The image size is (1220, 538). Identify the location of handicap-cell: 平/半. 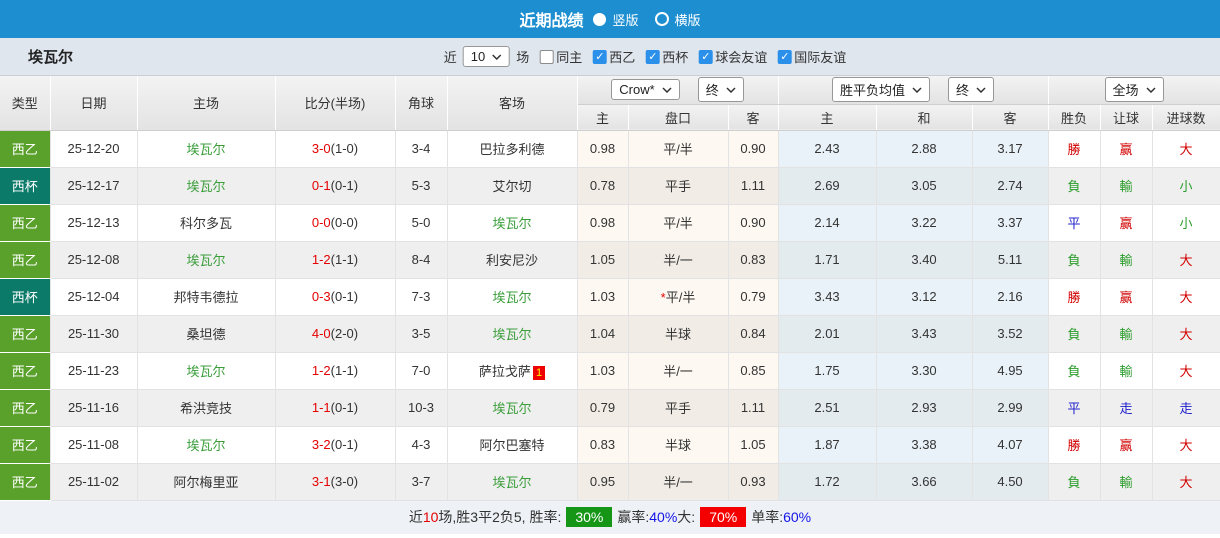
(678, 149).